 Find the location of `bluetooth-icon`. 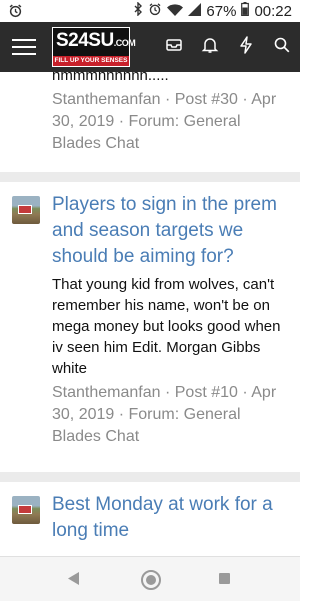

bluetooth-icon is located at coordinates (138, 10).